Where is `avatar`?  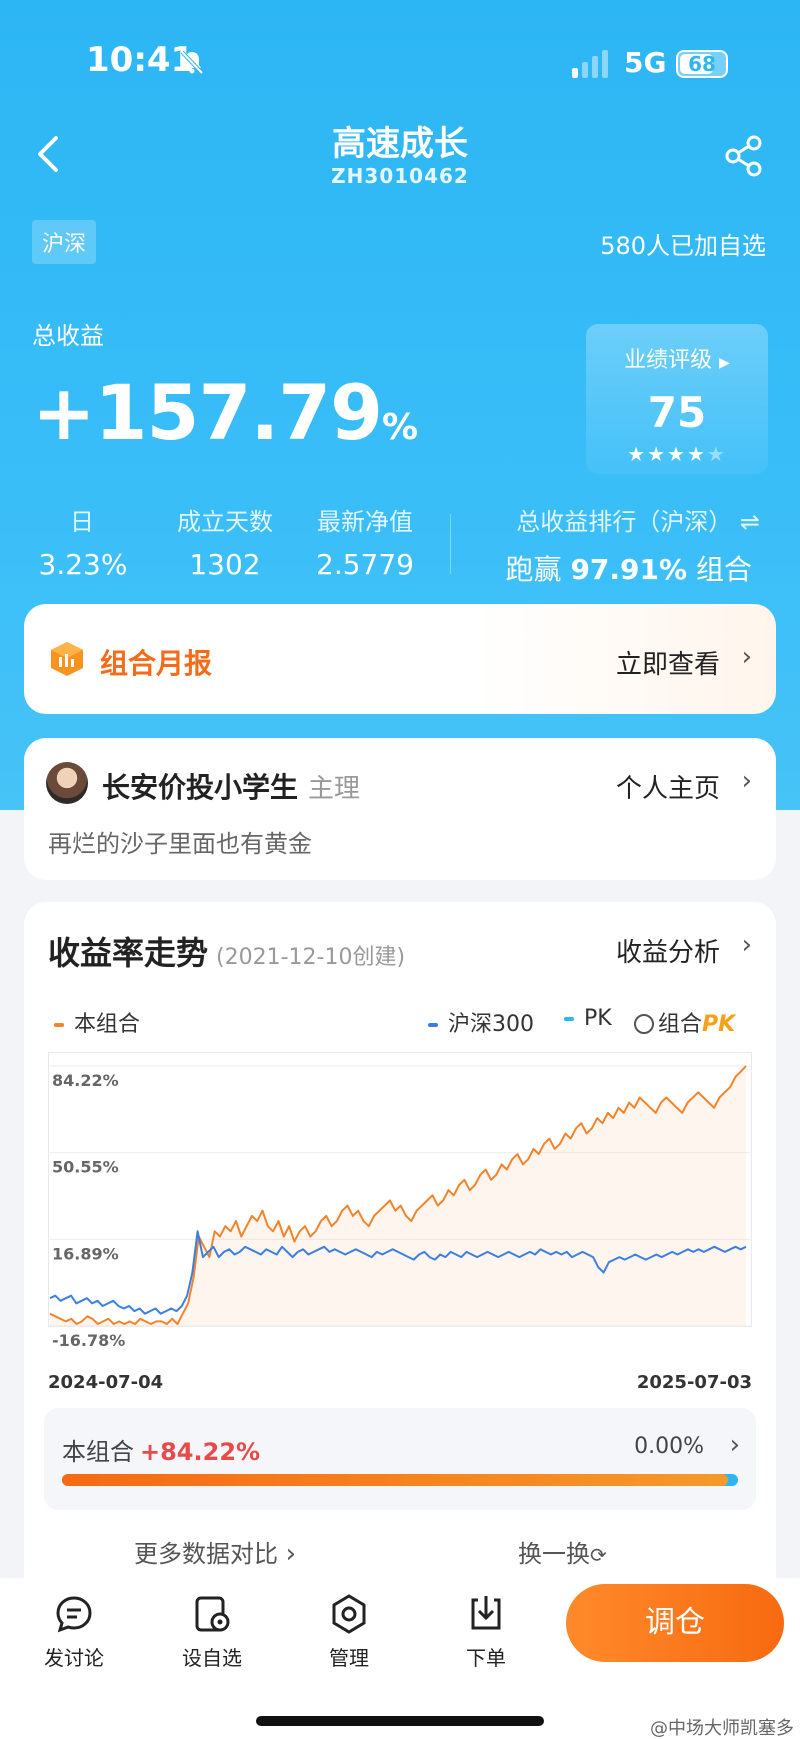
avatar is located at coordinates (67, 783).